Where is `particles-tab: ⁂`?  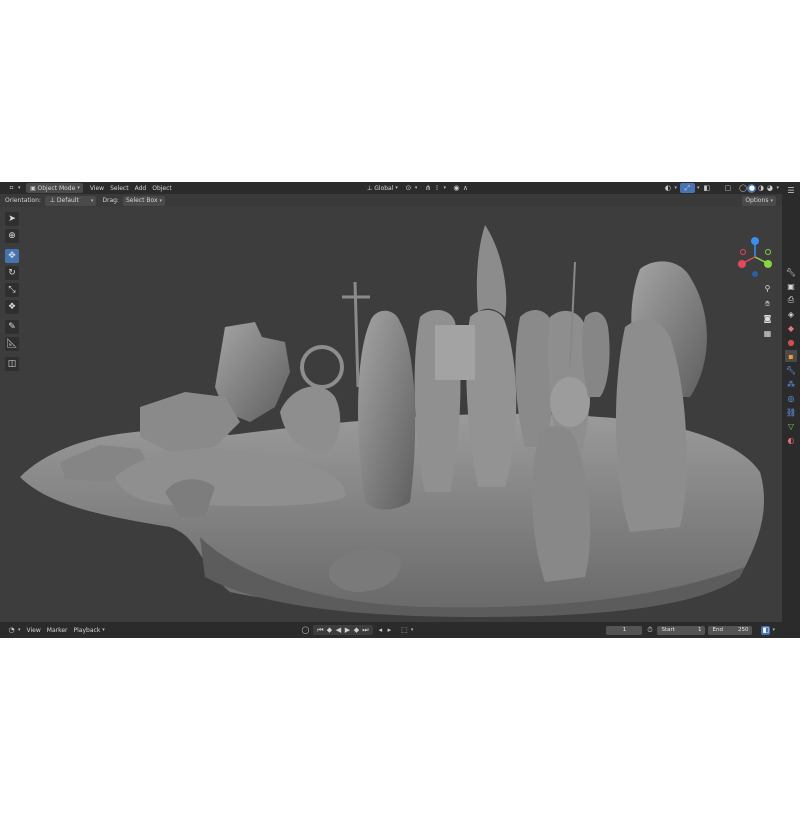 particles-tab: ⁂ is located at coordinates (791, 384).